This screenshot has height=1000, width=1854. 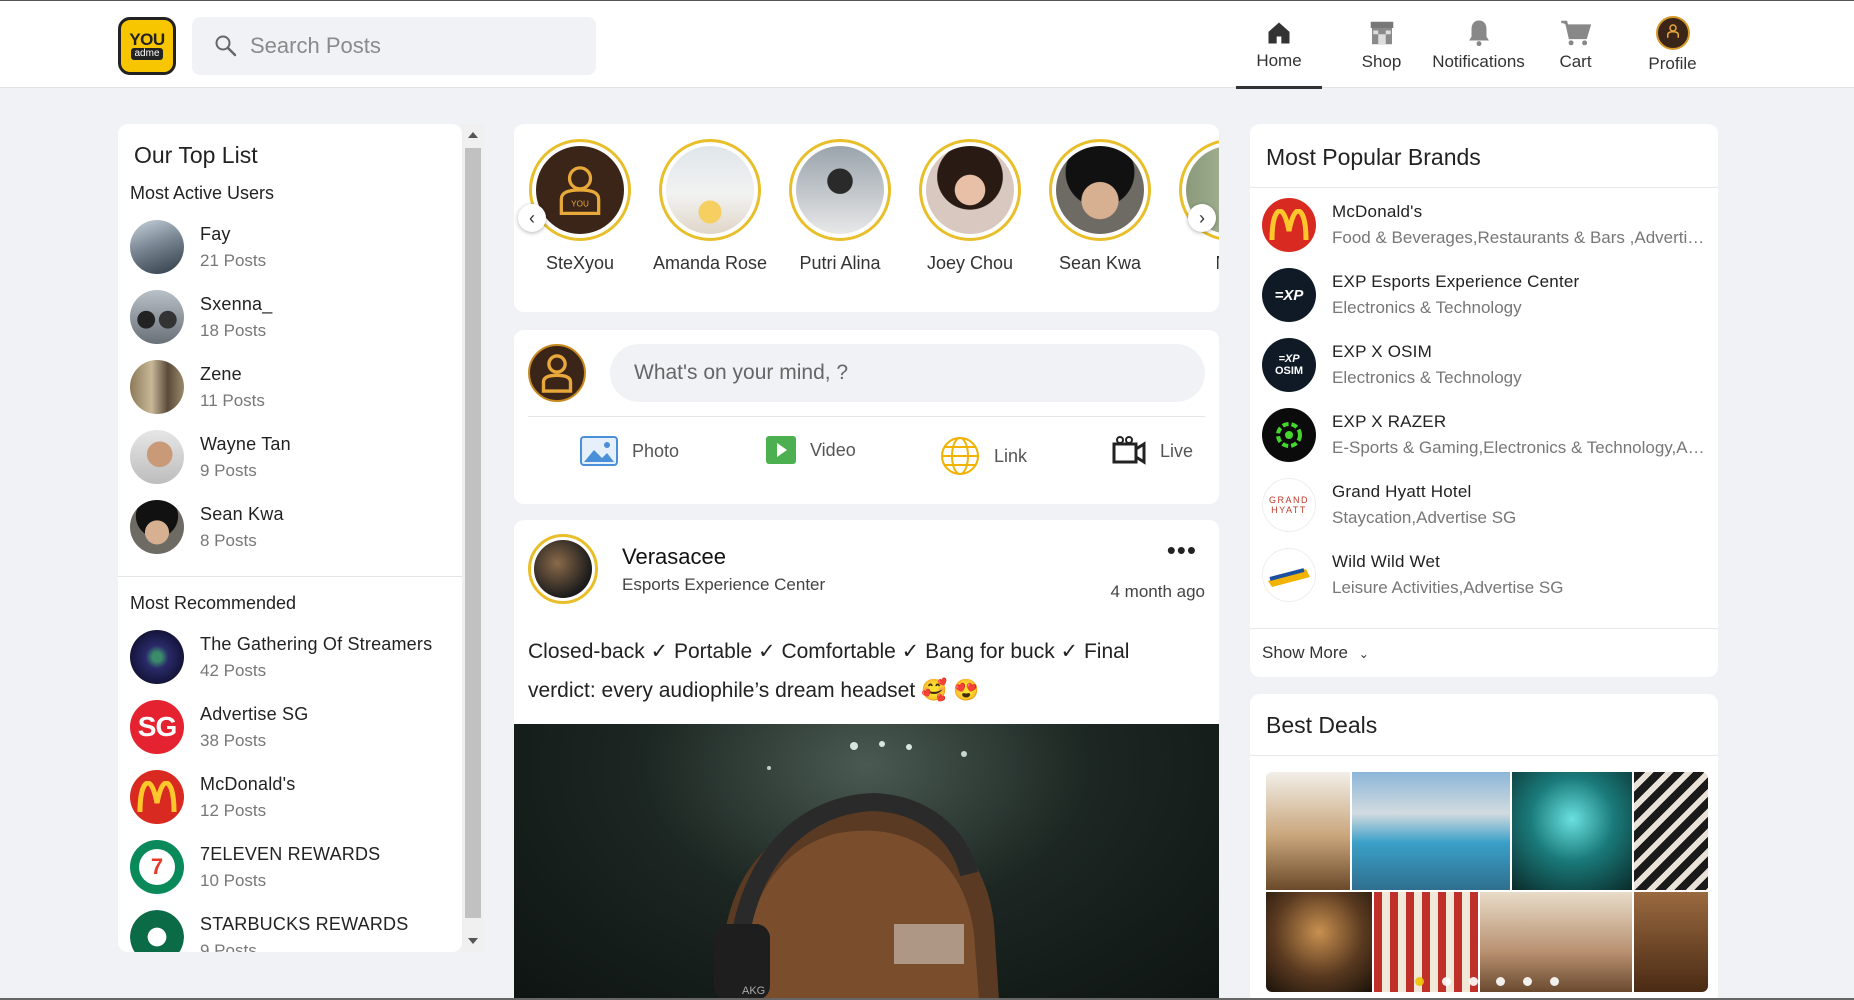 What do you see at coordinates (1672, 63) in the screenshot?
I see `nav-profile-label: Profile` at bounding box center [1672, 63].